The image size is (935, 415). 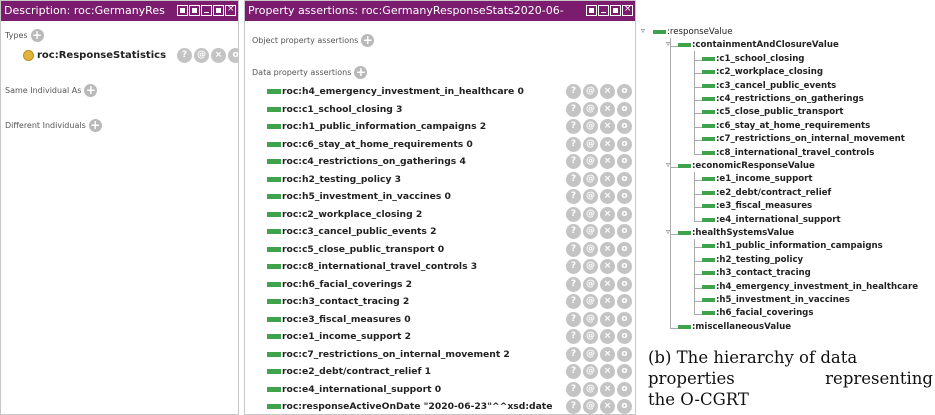 What do you see at coordinates (762, 72) in the screenshot?
I see `tree-node-leaf: :c2_workplace_closing` at bounding box center [762, 72].